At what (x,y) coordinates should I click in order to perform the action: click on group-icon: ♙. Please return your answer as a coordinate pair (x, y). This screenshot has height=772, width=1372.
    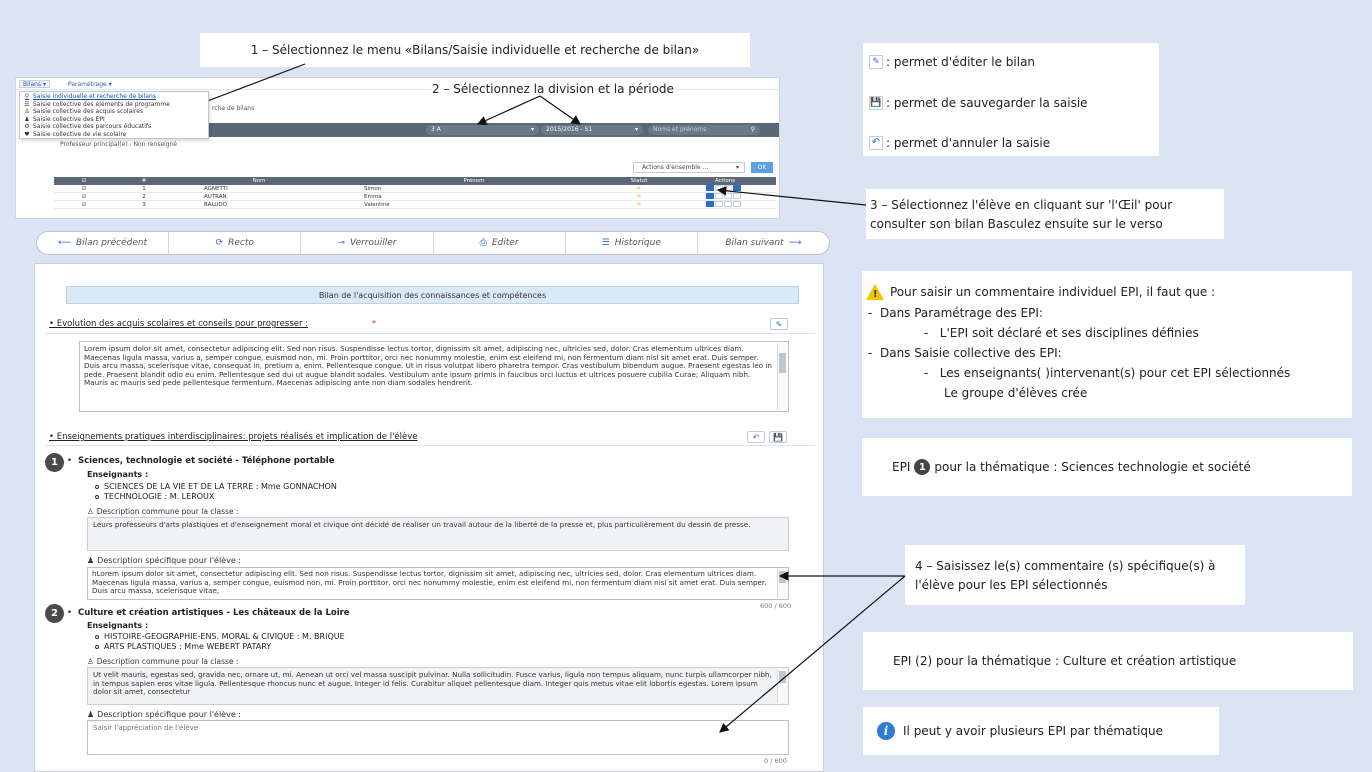
    Looking at the image, I should click on (27, 112).